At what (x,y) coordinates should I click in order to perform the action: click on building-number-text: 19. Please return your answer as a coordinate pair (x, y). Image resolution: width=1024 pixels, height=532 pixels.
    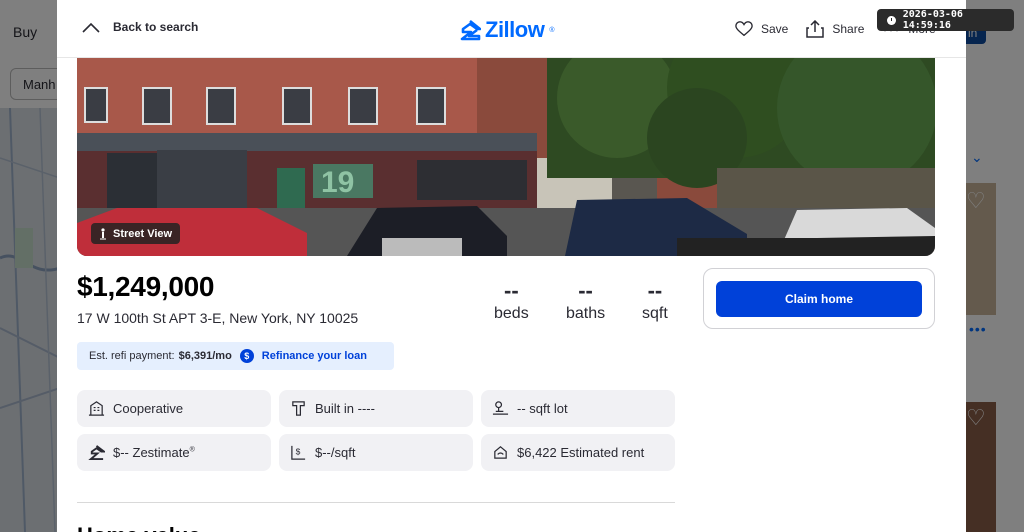
    Looking at the image, I should click on (337, 182).